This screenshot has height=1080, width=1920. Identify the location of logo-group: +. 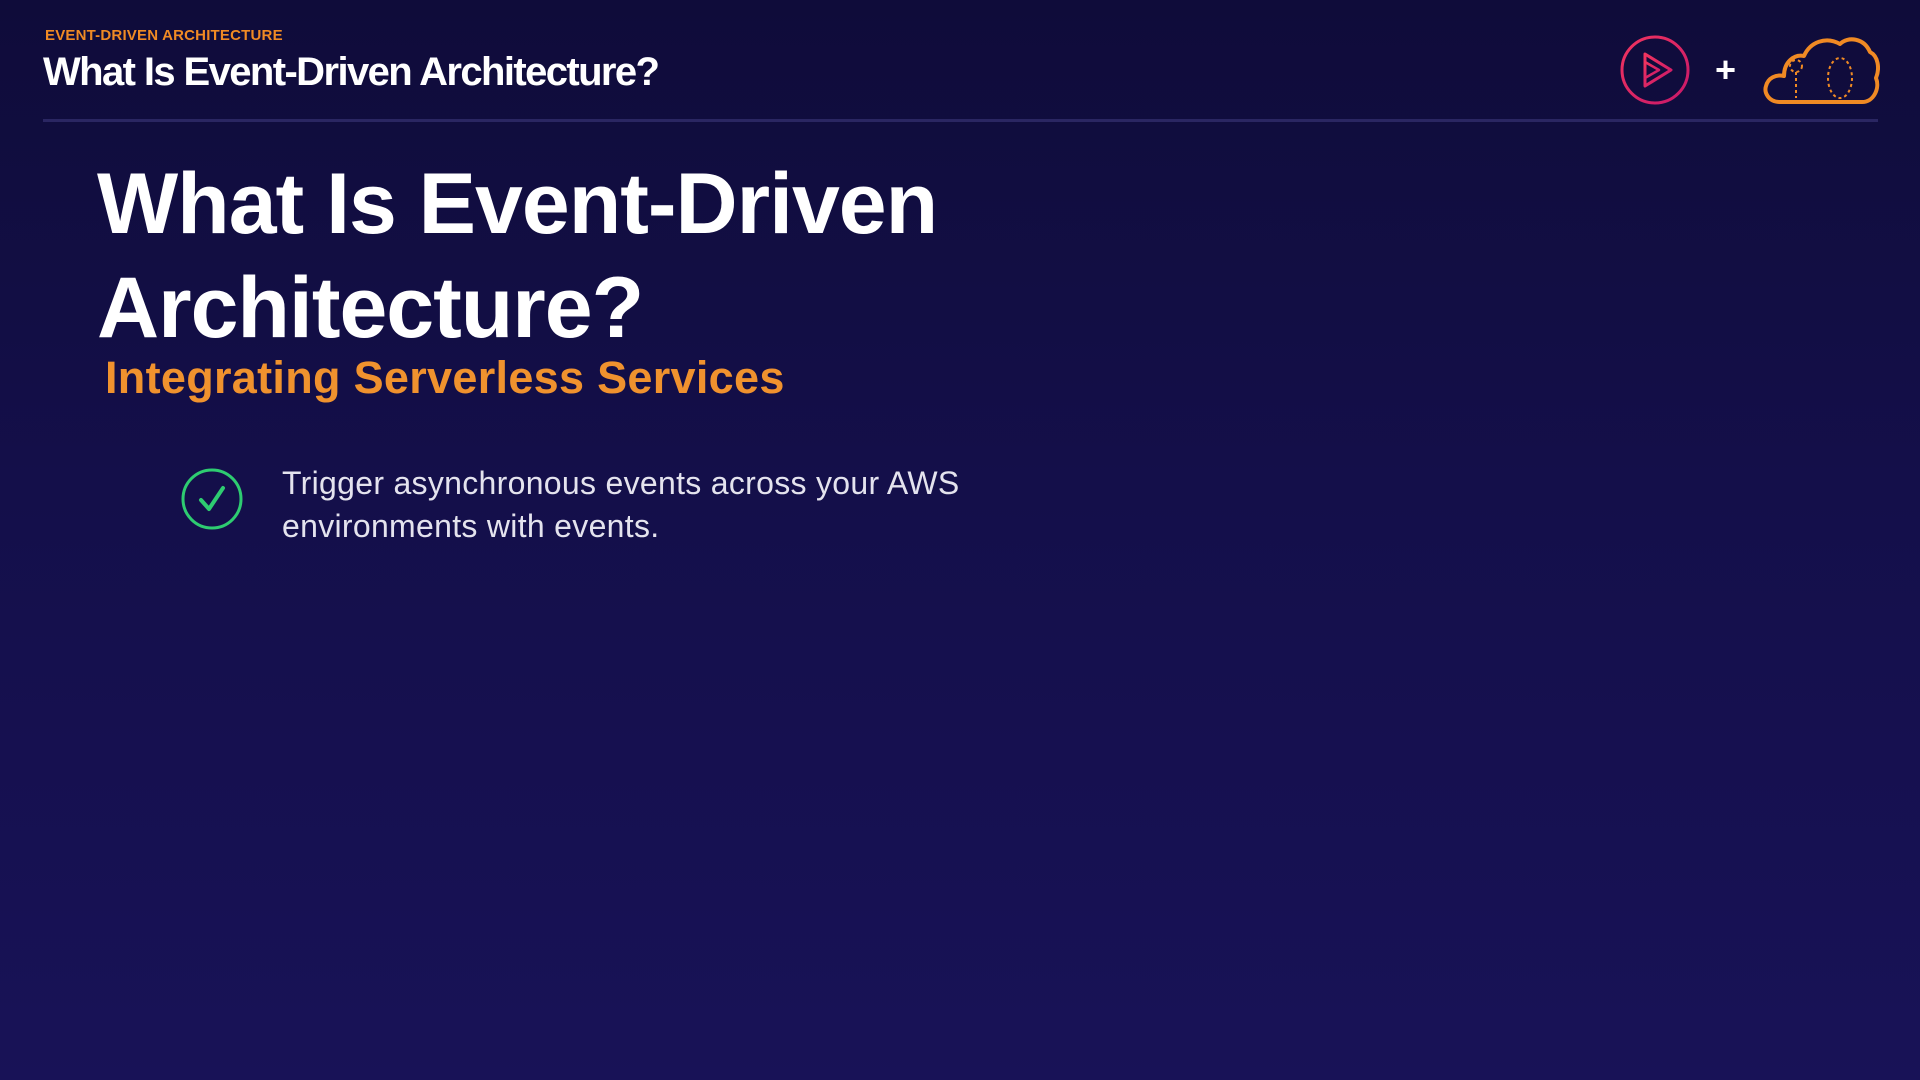
(1749, 70).